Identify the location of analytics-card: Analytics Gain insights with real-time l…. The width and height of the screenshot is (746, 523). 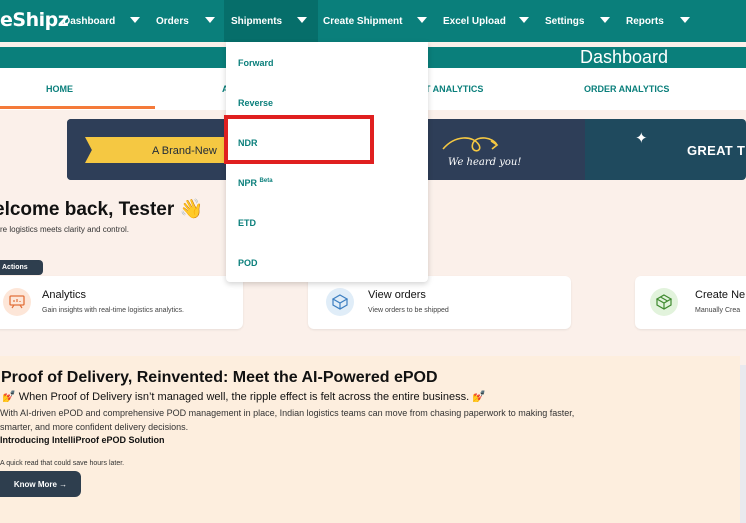
(121, 302).